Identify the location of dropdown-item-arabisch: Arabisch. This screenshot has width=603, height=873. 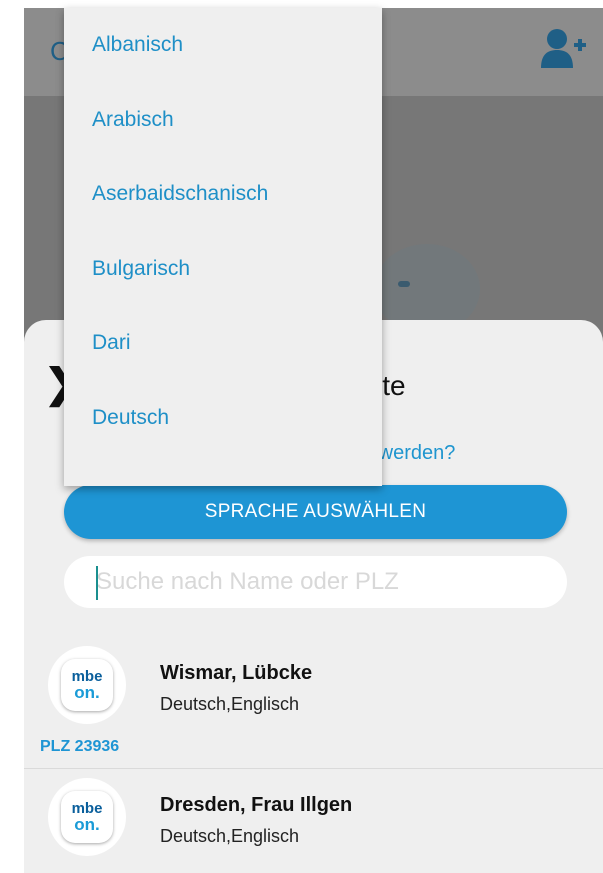
(223, 120).